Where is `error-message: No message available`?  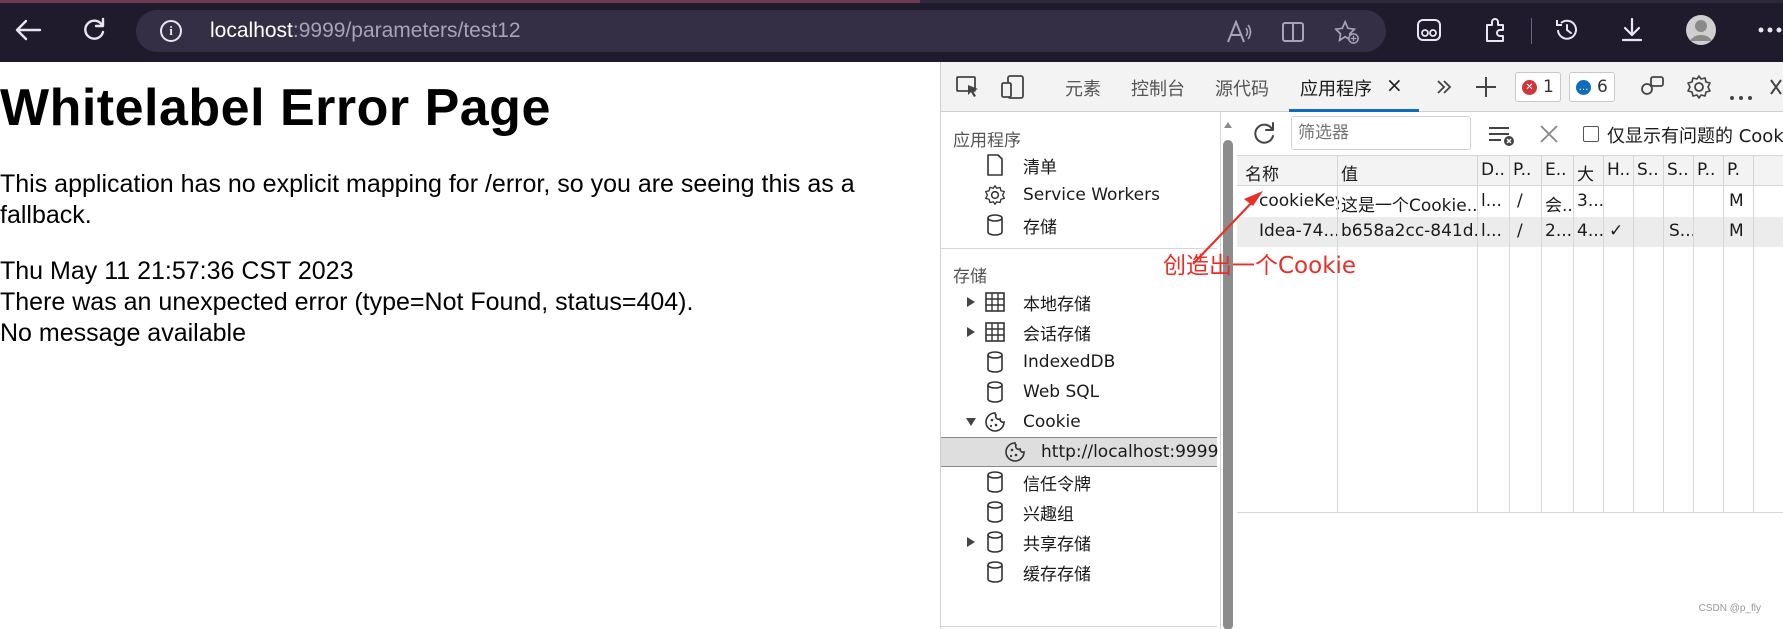 error-message: No message available is located at coordinates (123, 333).